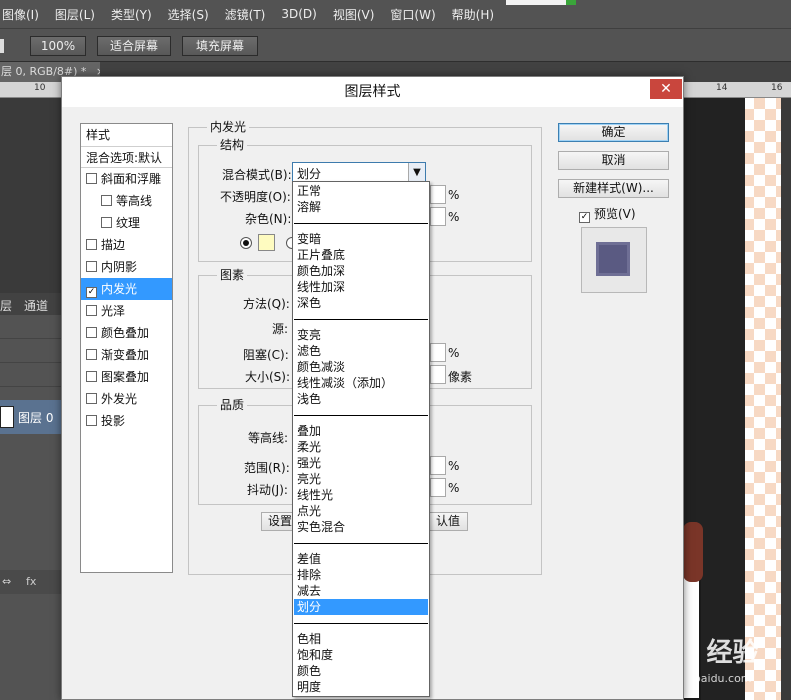 The height and width of the screenshot is (700, 791). I want to click on size-field, so click(438, 374).